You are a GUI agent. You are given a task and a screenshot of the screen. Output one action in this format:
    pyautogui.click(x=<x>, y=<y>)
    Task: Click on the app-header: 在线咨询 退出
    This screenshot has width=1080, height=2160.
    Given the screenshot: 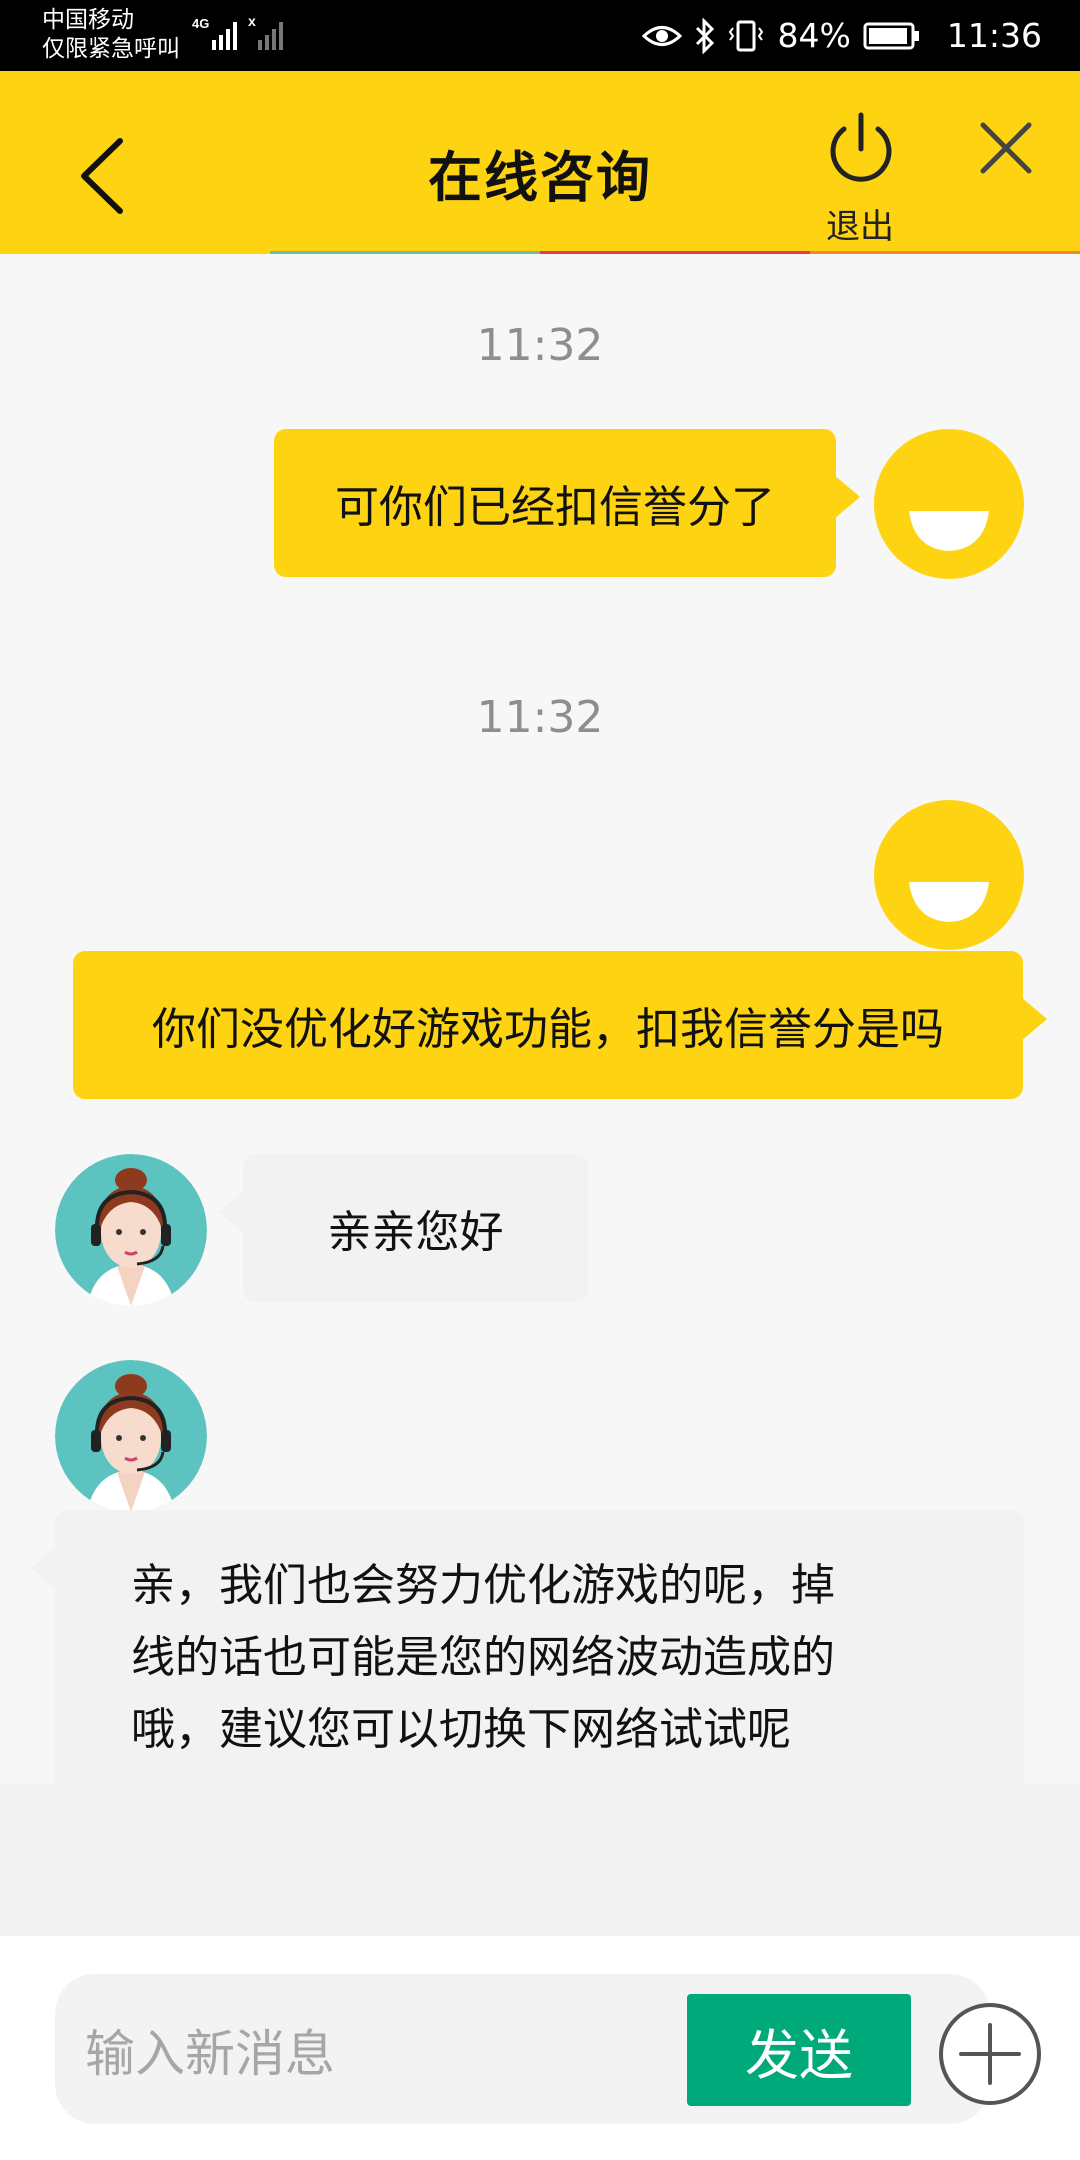 What is the action you would take?
    pyautogui.click(x=540, y=163)
    